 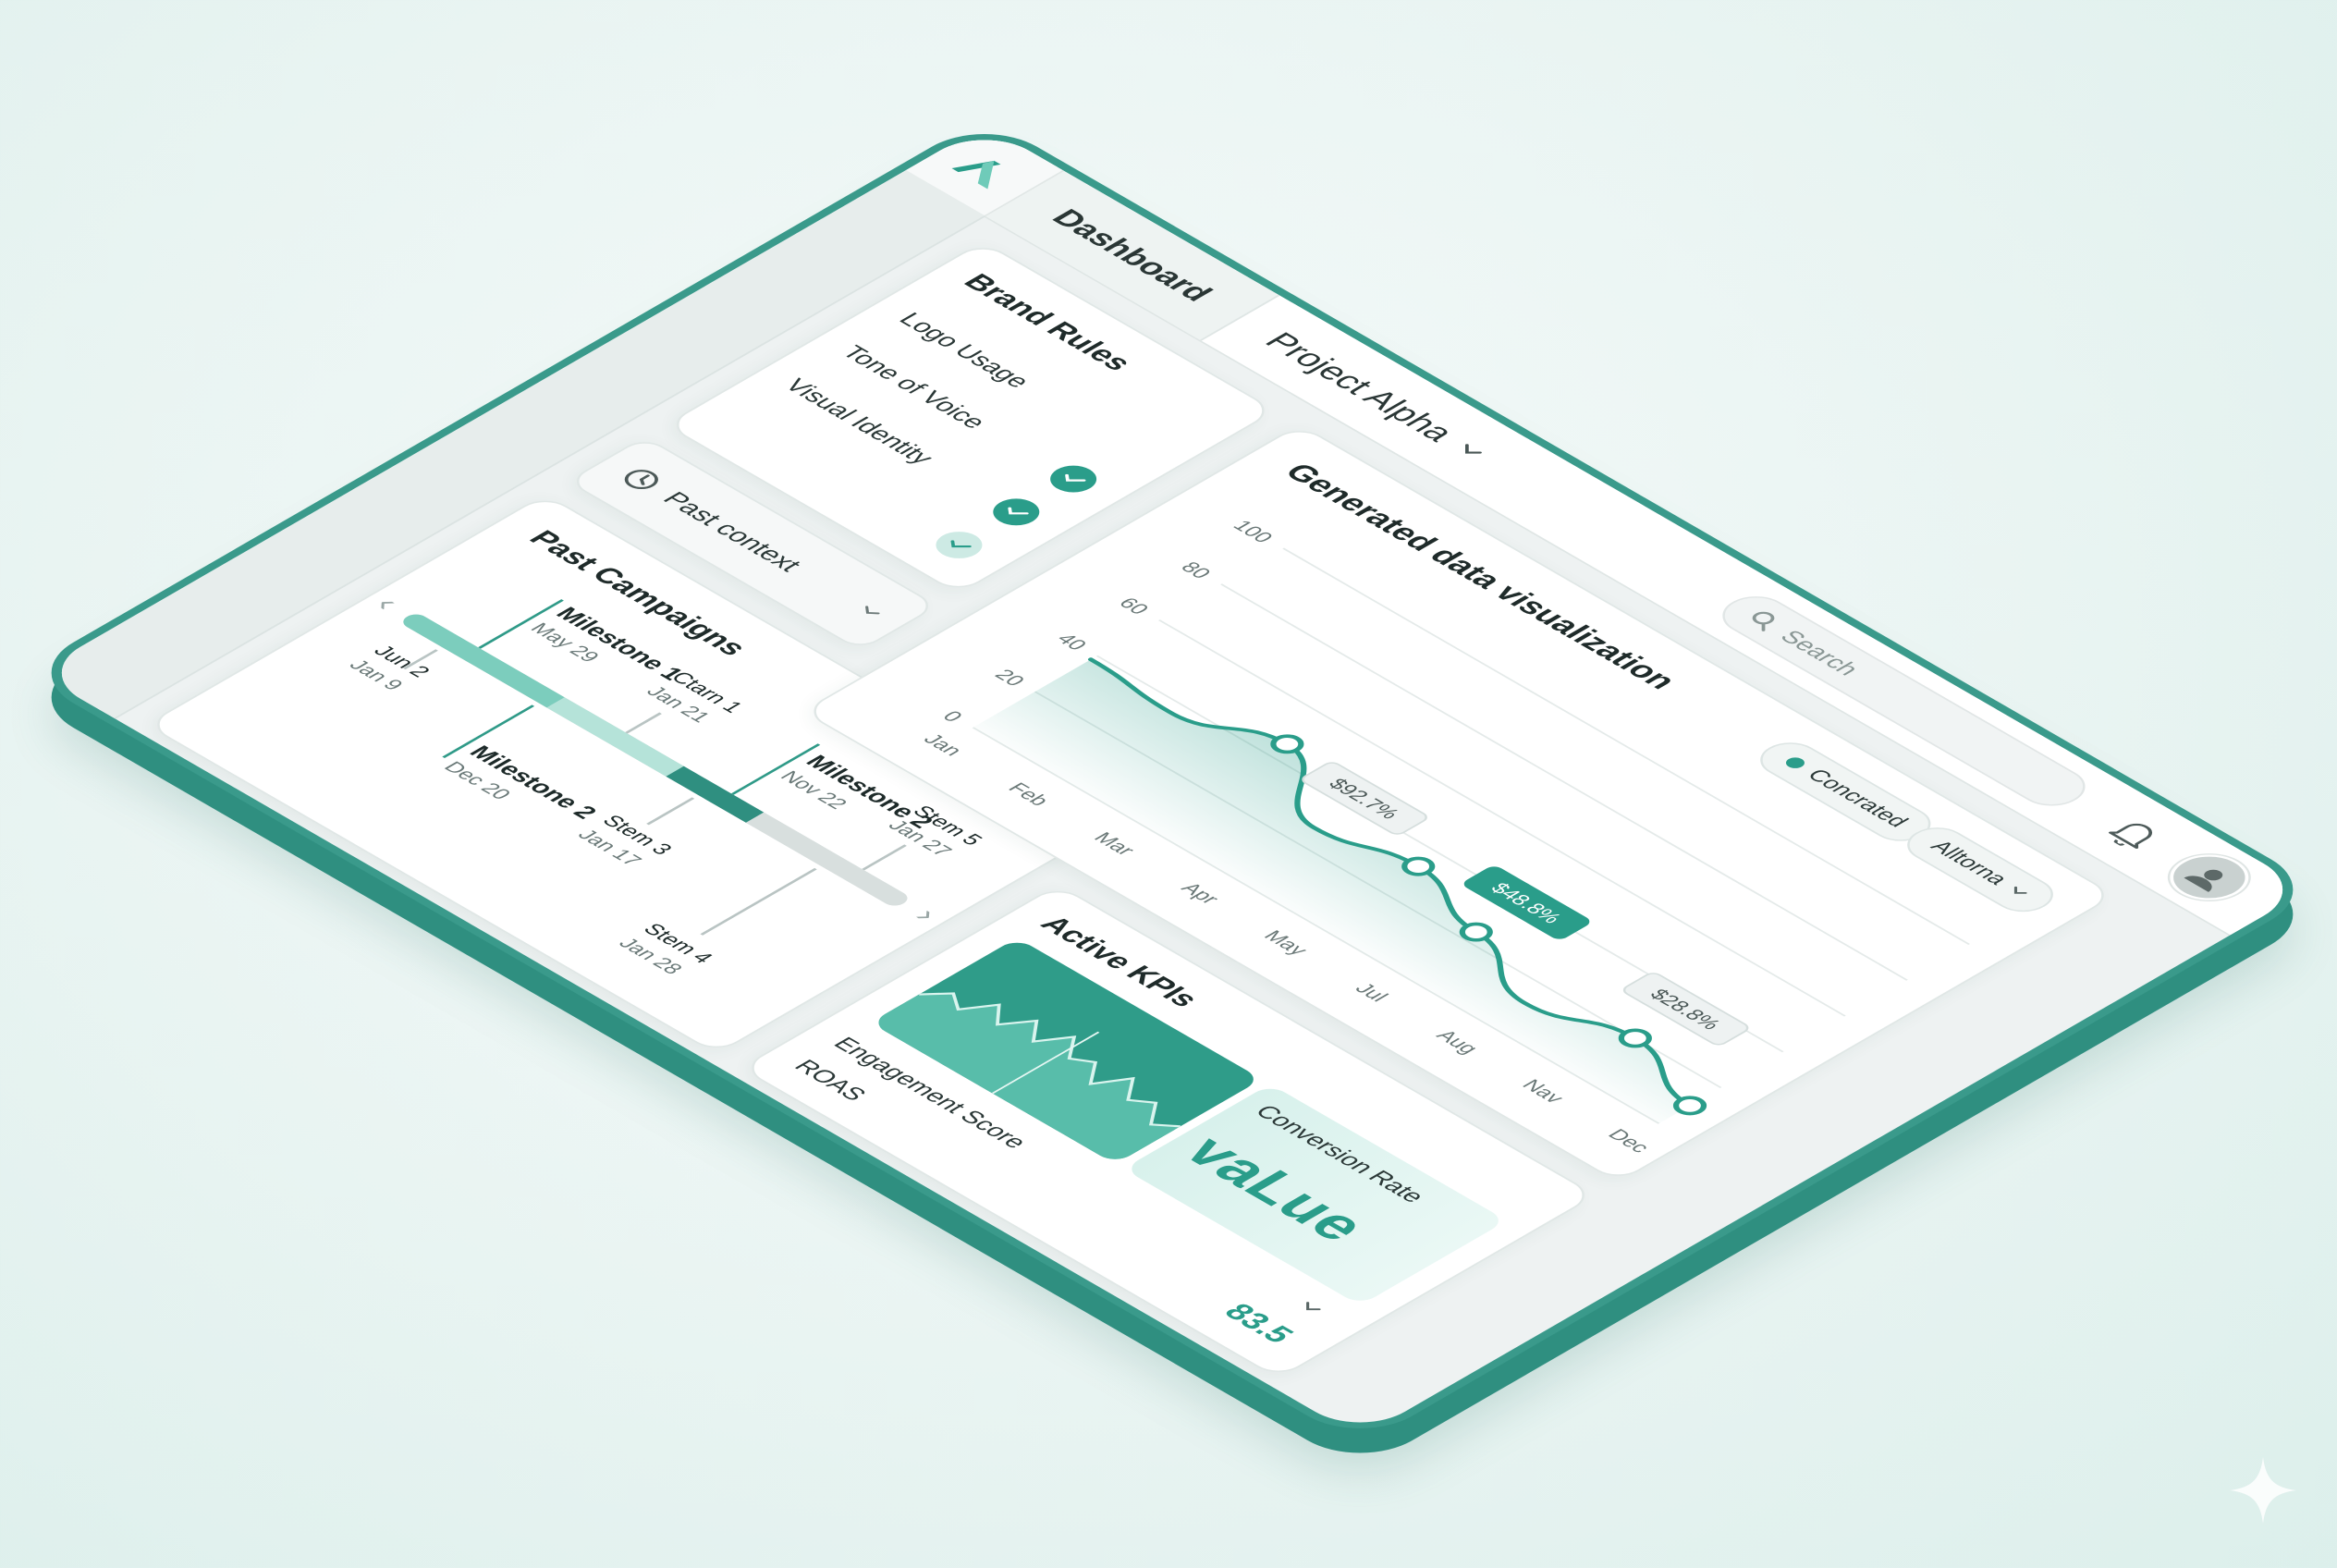 I want to click on kpi-roas-value: 83.5, so click(x=1259, y=1324).